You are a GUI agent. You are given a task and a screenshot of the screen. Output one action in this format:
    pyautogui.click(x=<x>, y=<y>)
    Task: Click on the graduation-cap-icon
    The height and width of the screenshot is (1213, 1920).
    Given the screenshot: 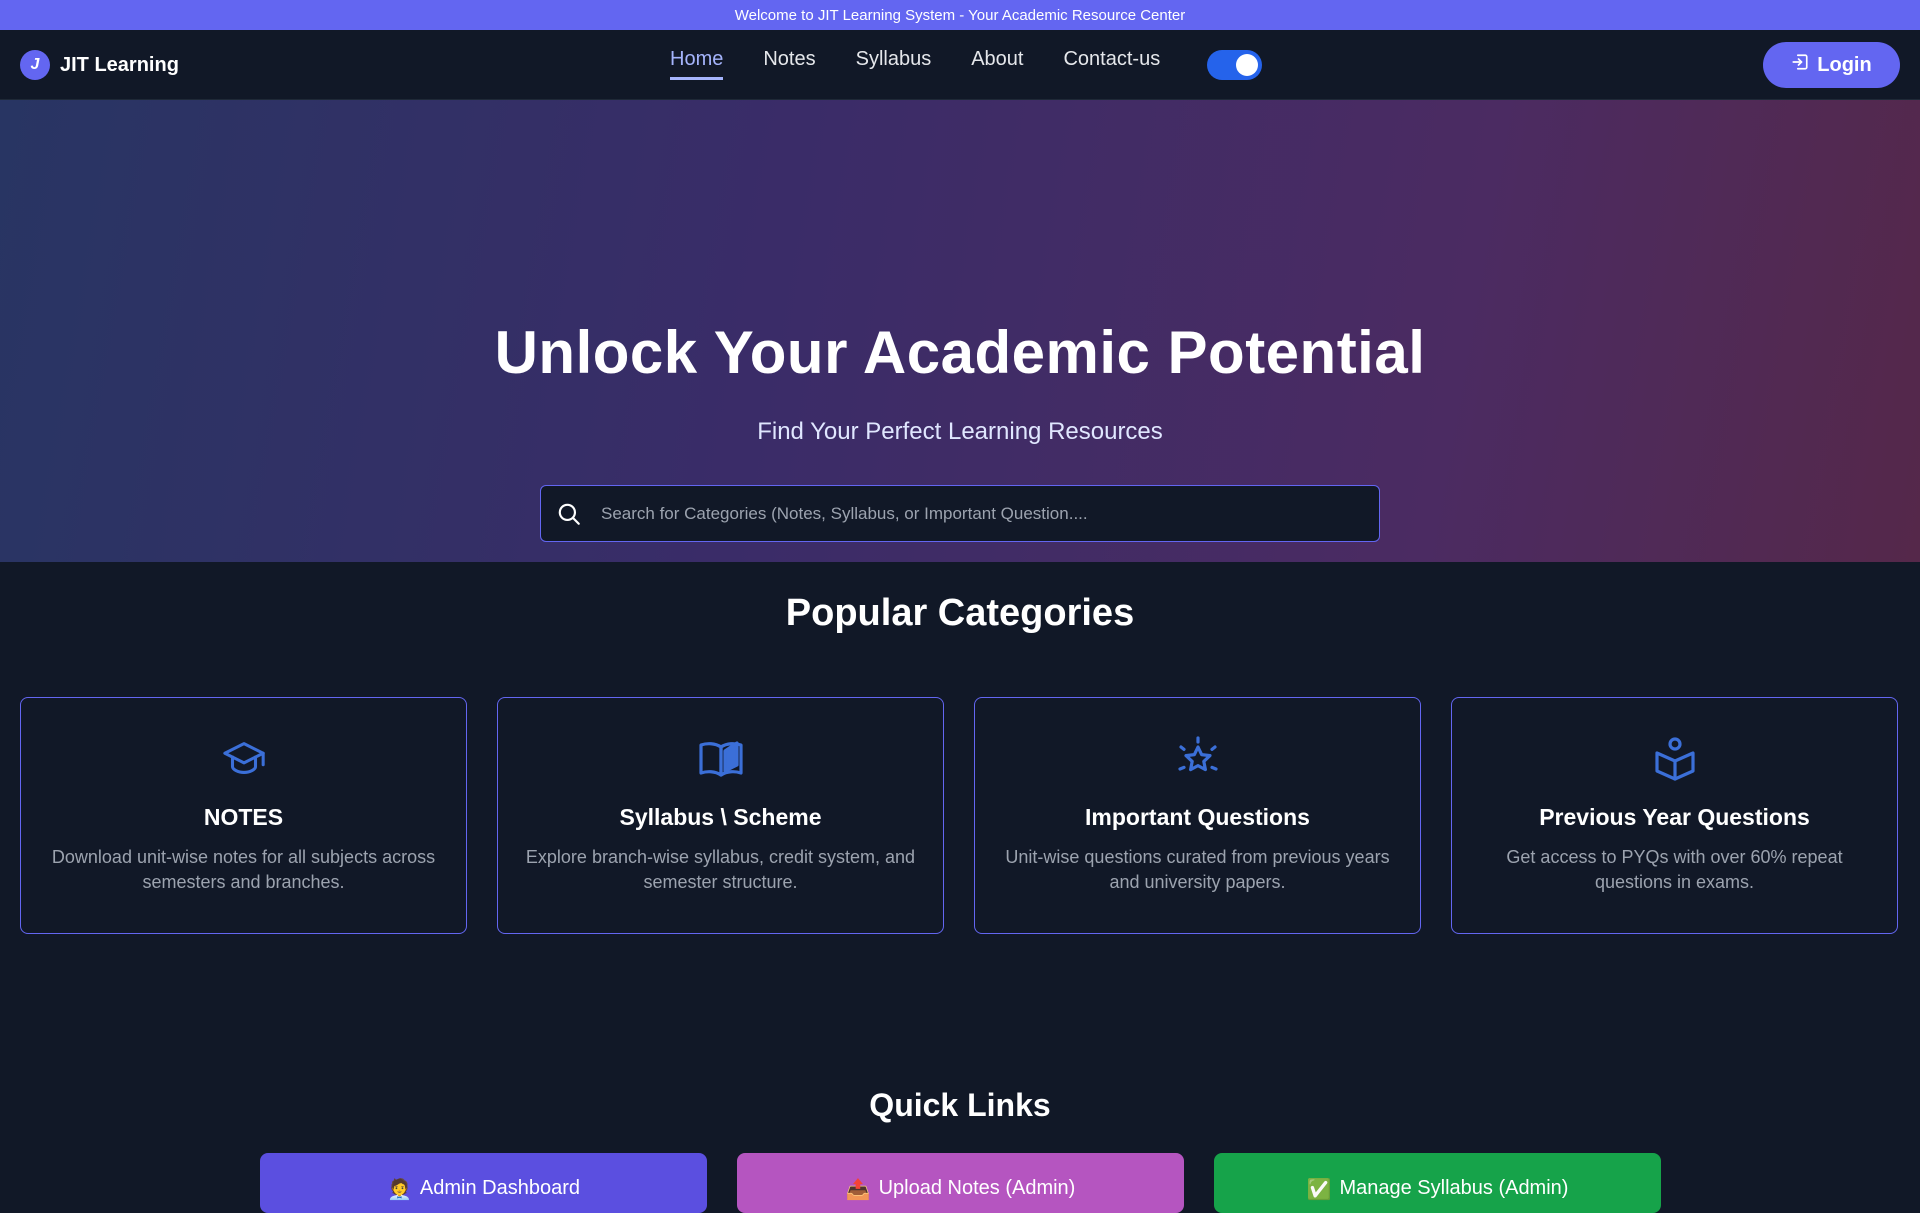 What is the action you would take?
    pyautogui.click(x=244, y=759)
    